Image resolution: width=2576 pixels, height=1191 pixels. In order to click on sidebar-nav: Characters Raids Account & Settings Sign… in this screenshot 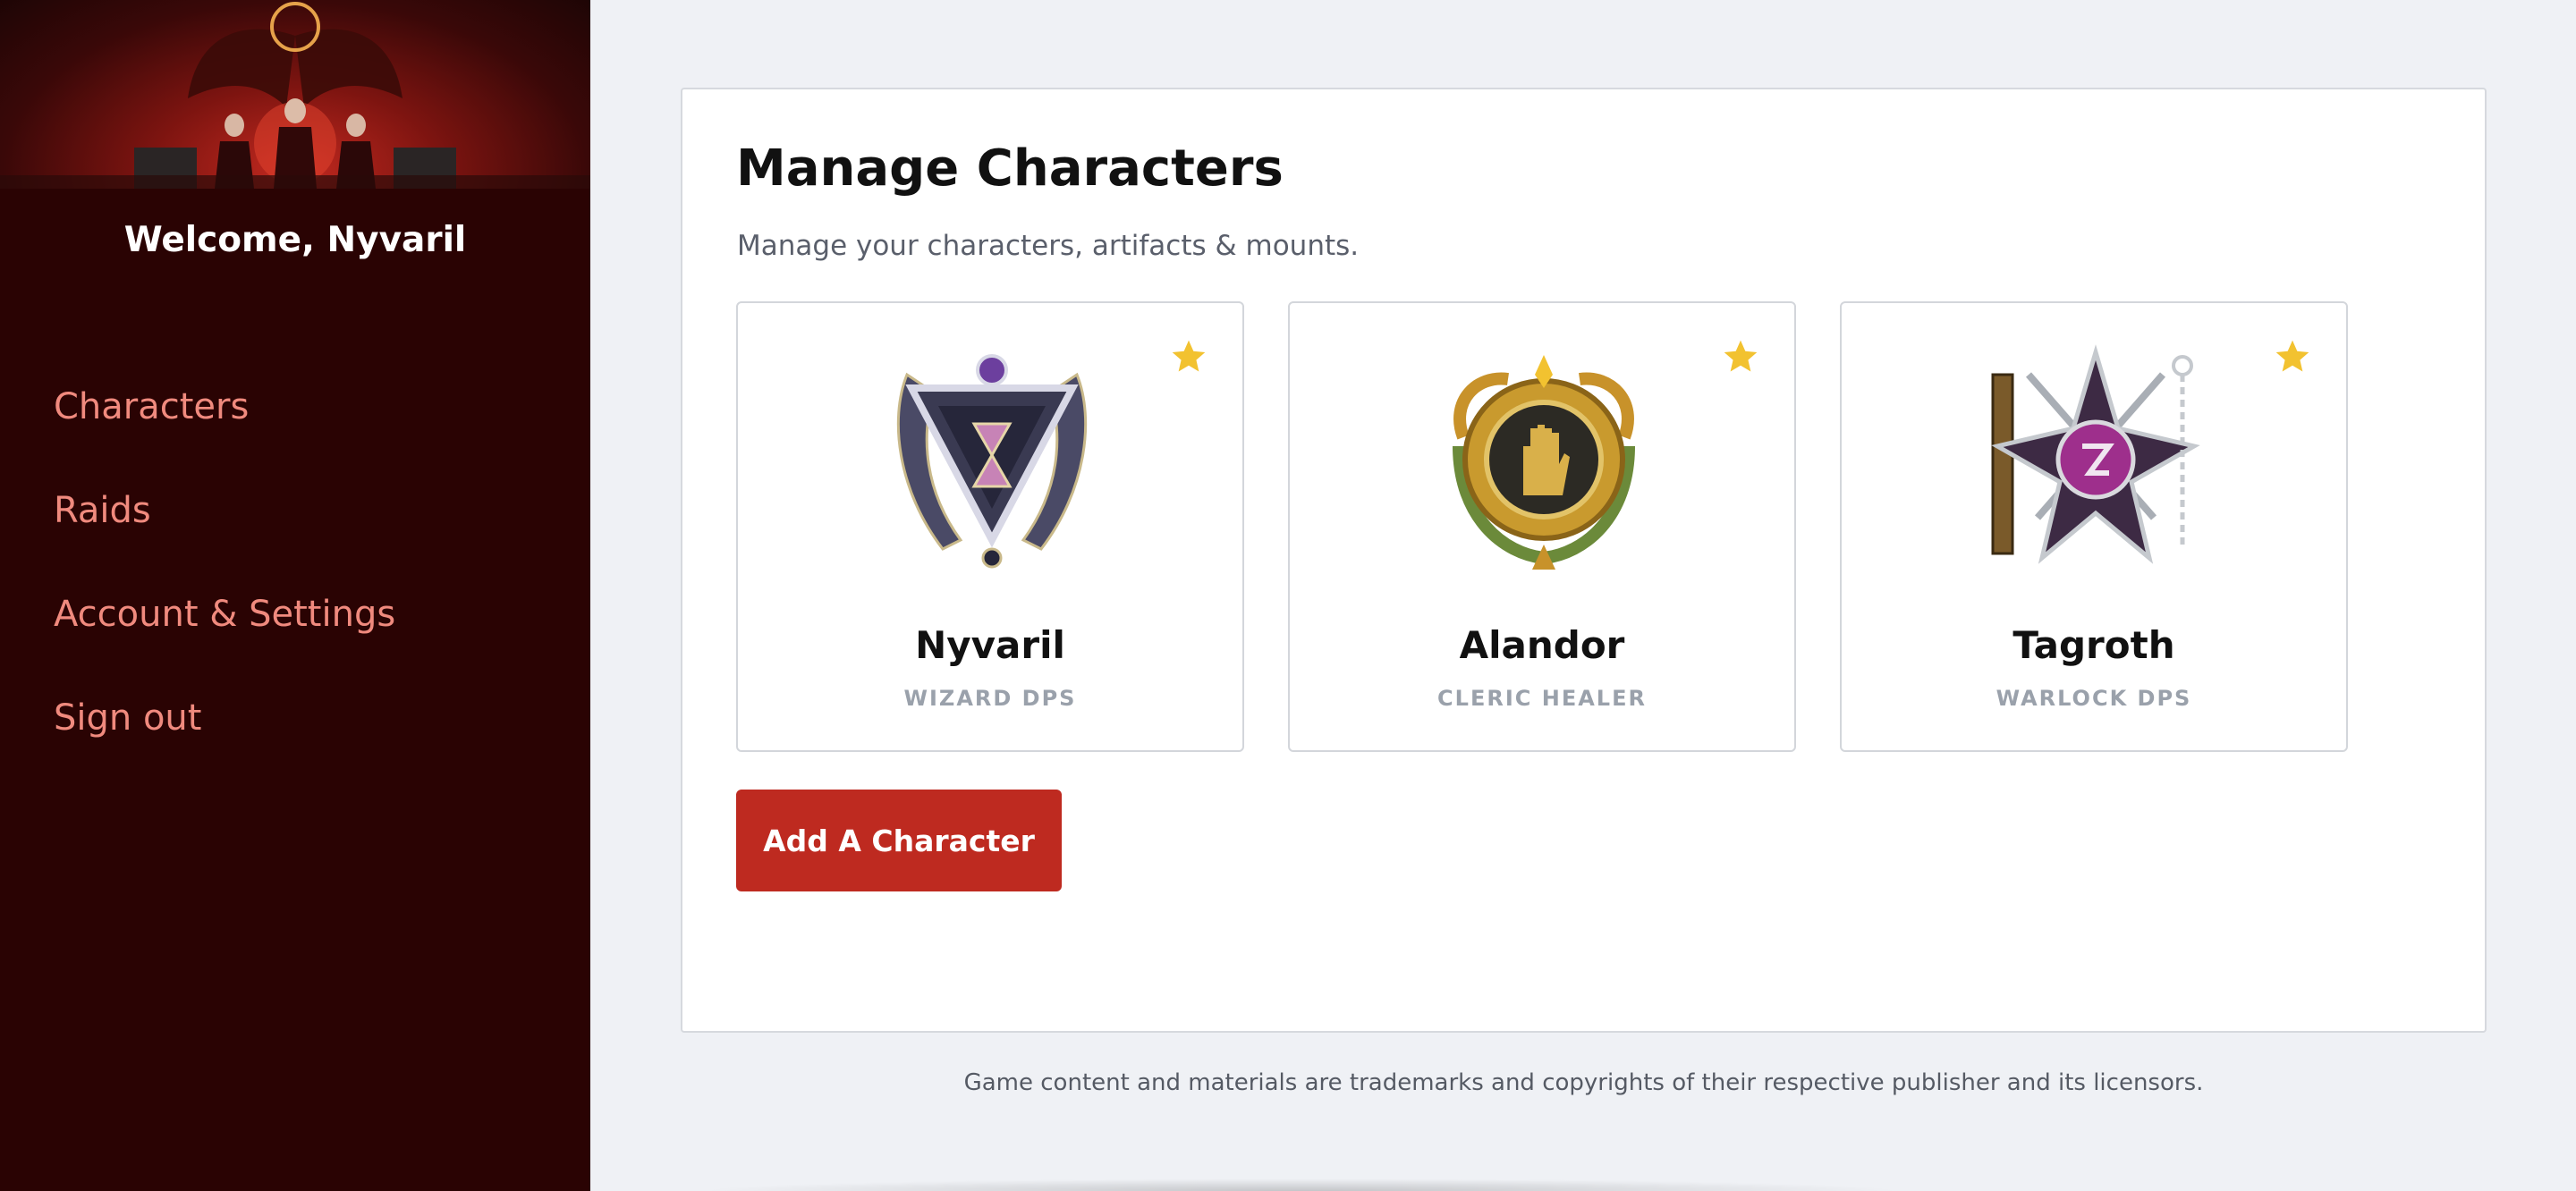, I will do `click(224, 587)`.